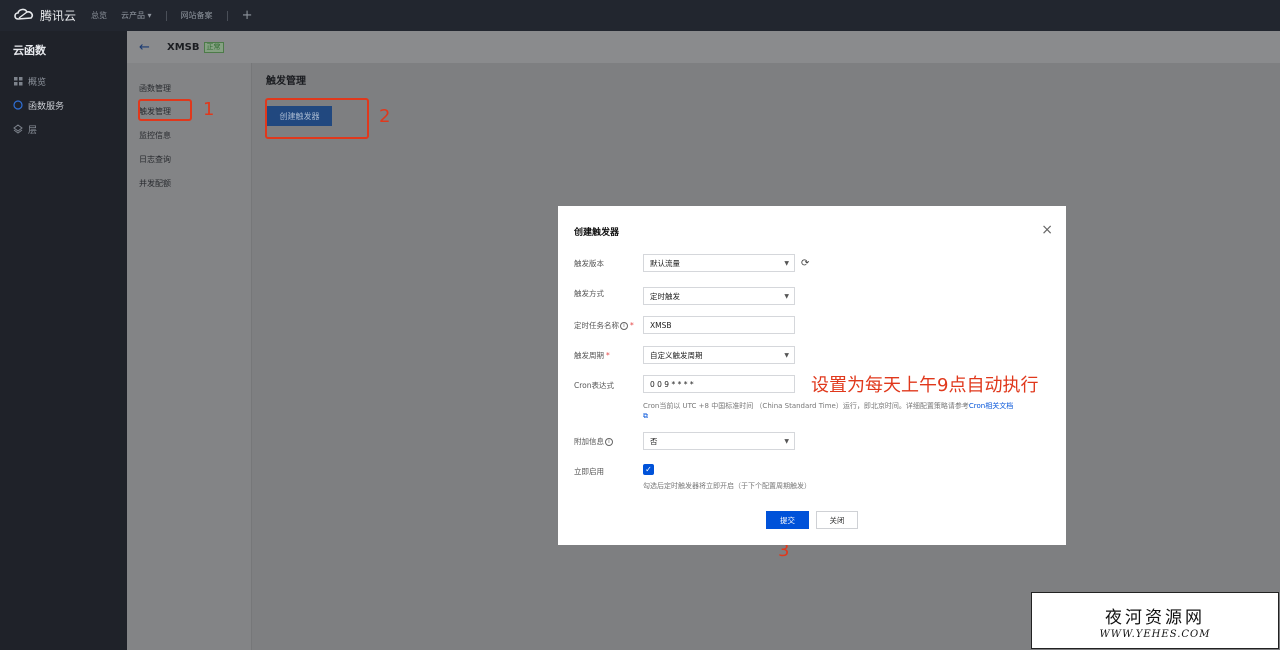 Image resolution: width=1280 pixels, height=650 pixels. I want to click on function-subnav: 函数管理 触发管理 监控信息 日志查询 并发配额, so click(189, 356).